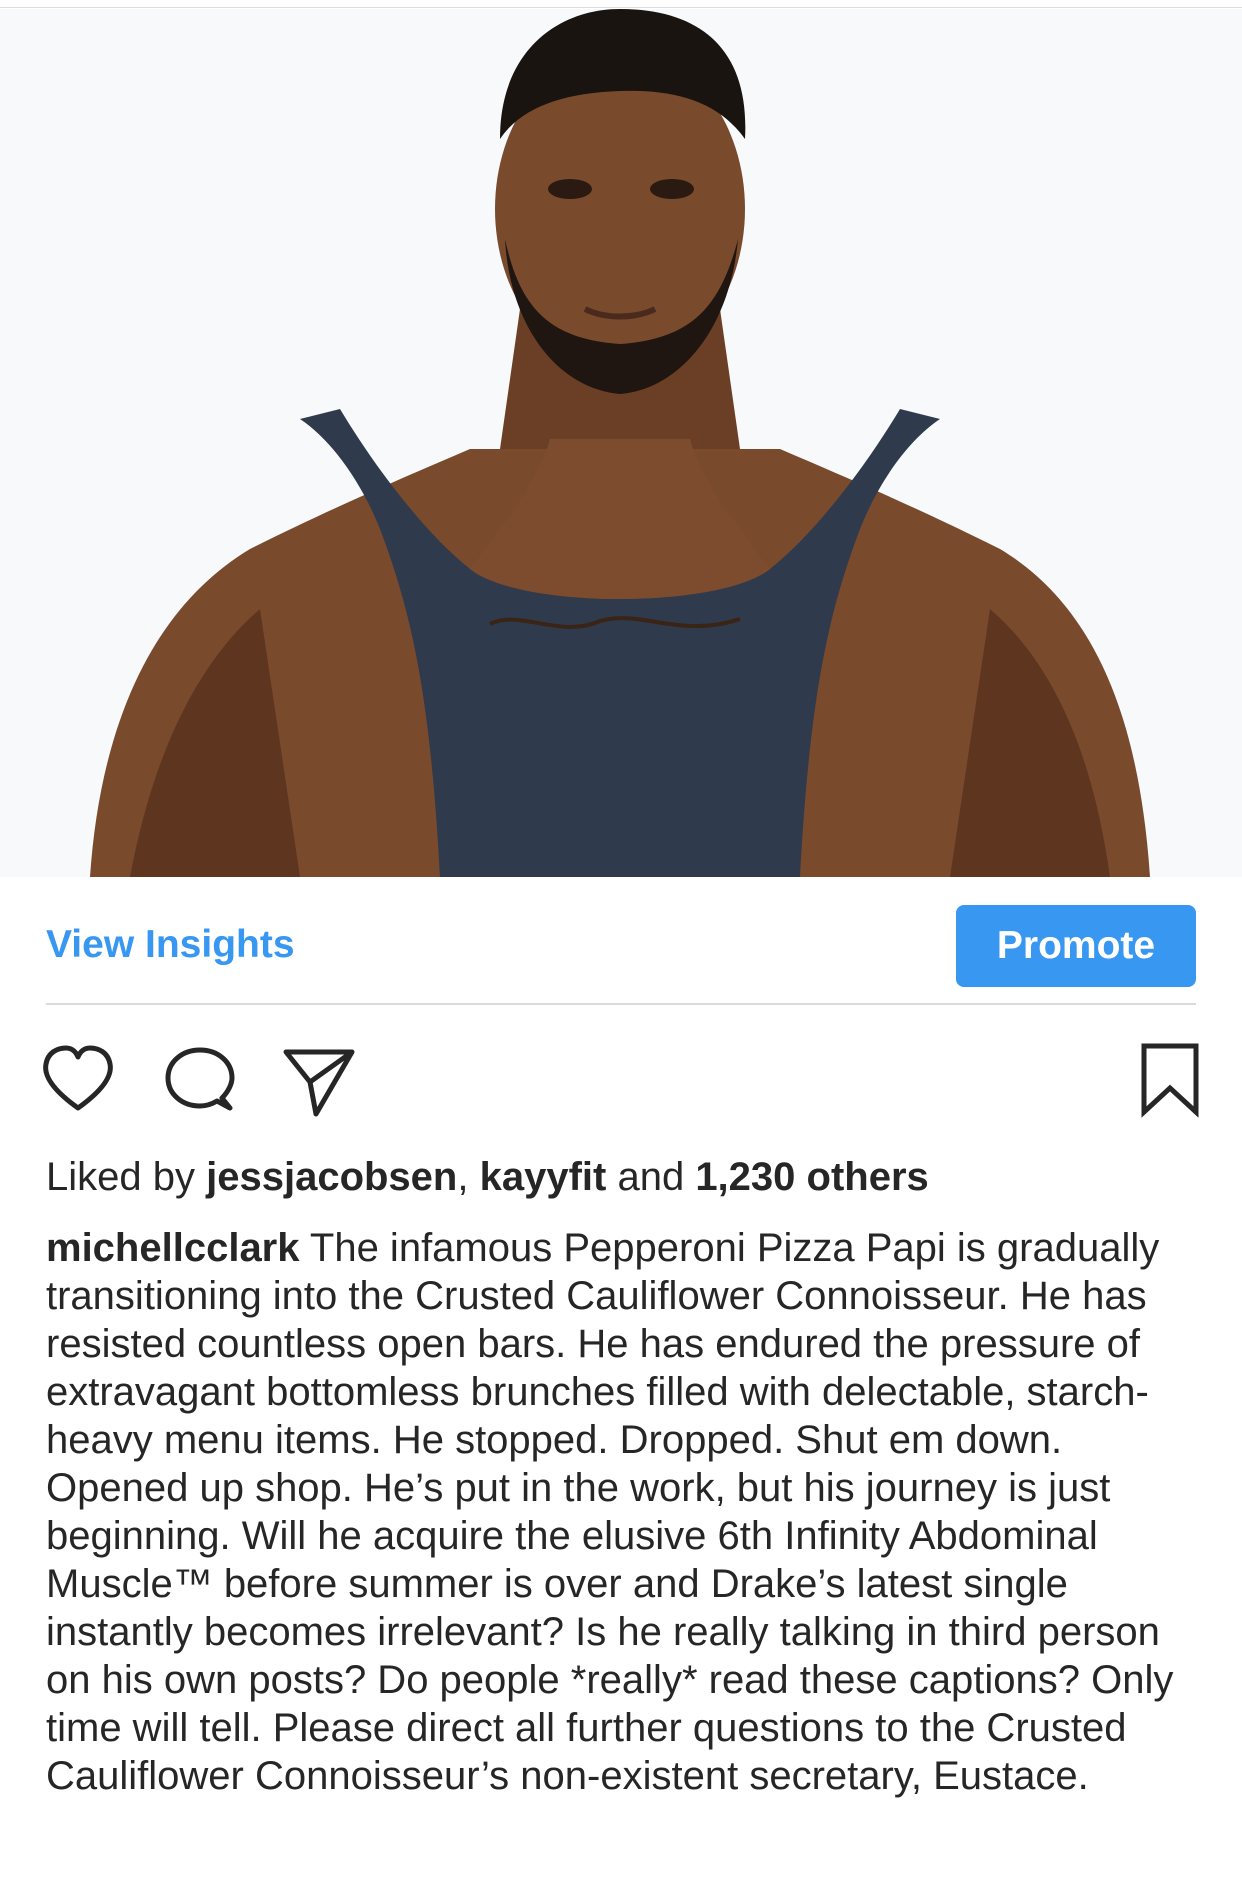 Image resolution: width=1242 pixels, height=1886 pixels. What do you see at coordinates (331, 1177) in the screenshot?
I see `liker-username: jessjacobsen` at bounding box center [331, 1177].